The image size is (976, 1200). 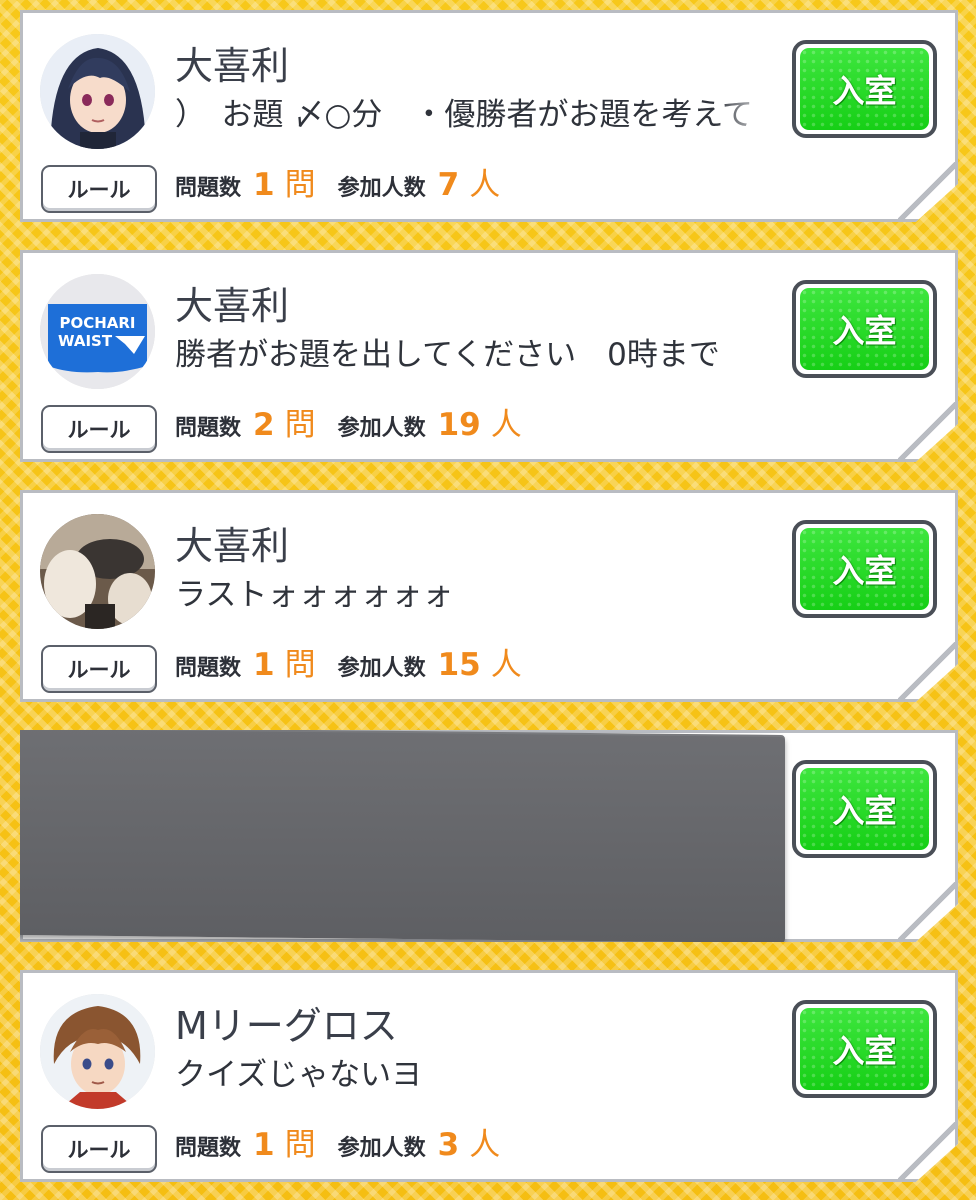 I want to click on room-stats: 問題数 2 問 参加人数 19 人, so click(x=359, y=424).